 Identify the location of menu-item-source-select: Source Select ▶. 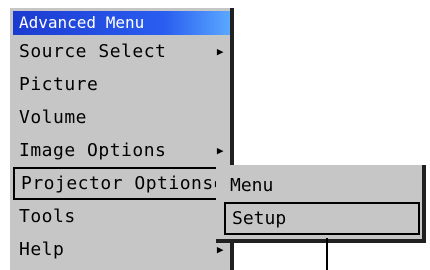
(121, 51).